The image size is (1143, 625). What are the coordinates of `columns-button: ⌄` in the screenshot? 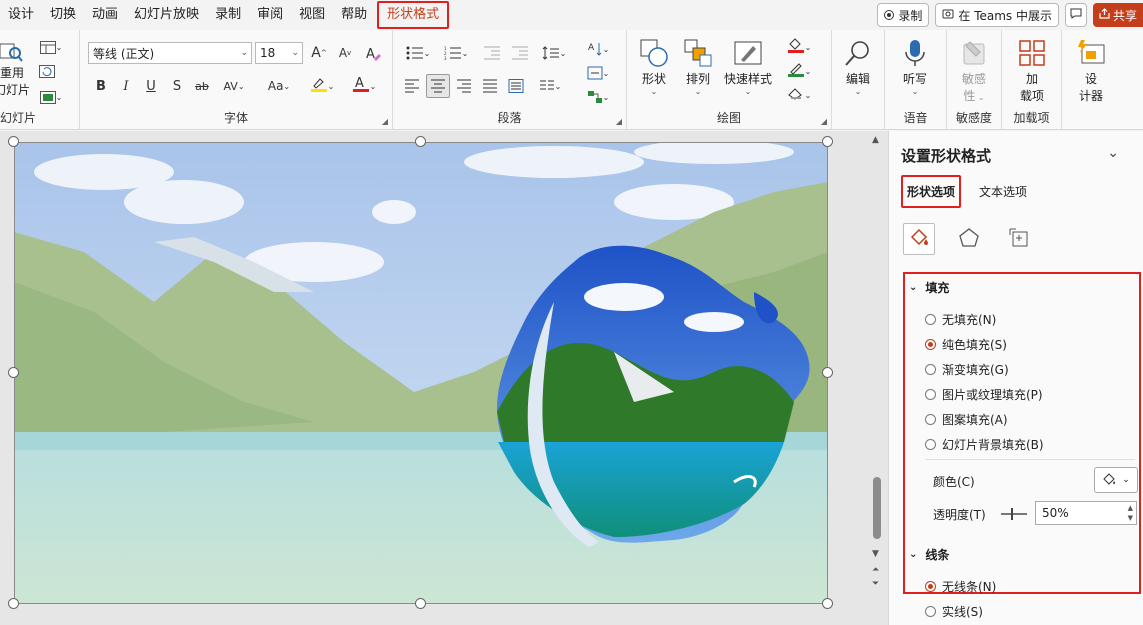 It's located at (550, 86).